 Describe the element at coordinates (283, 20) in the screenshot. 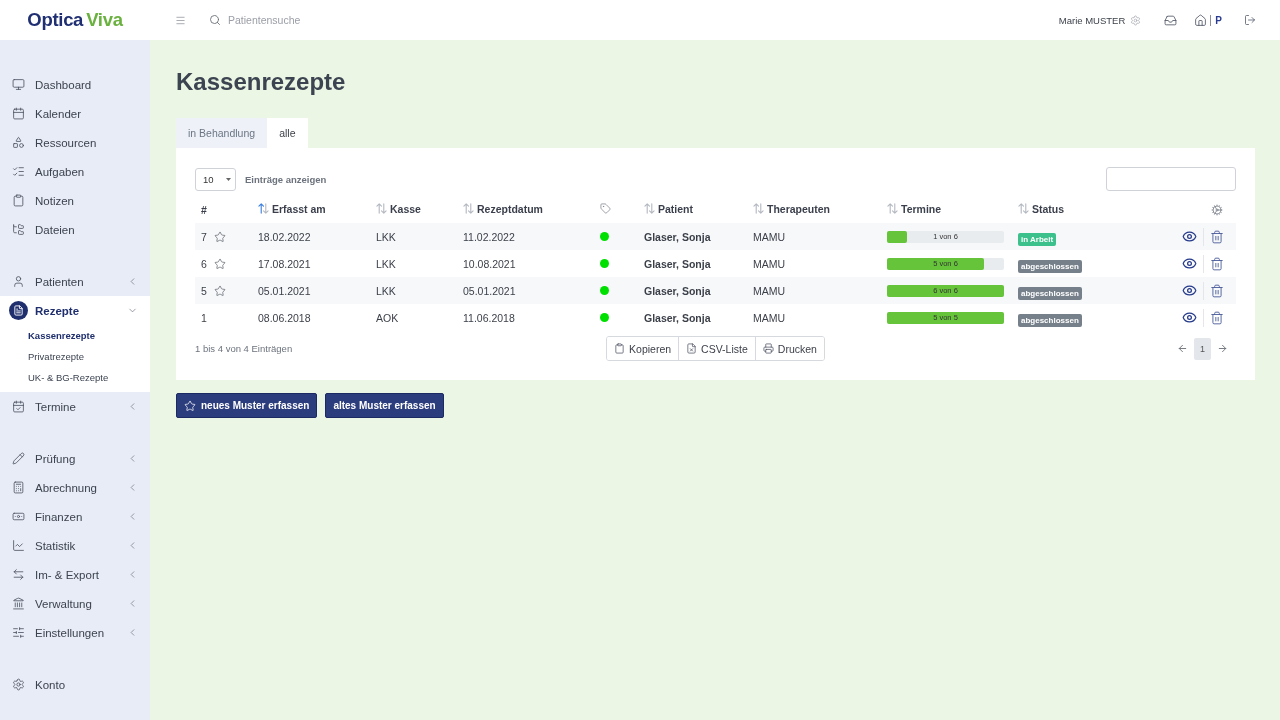

I see `search-field: Patientensuche` at that location.